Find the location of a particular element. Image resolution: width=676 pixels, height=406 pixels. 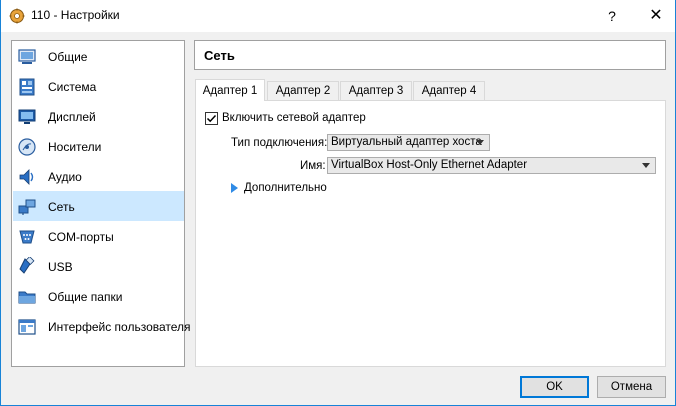

tab-adapter-3: Адаптер 3 is located at coordinates (376, 90).